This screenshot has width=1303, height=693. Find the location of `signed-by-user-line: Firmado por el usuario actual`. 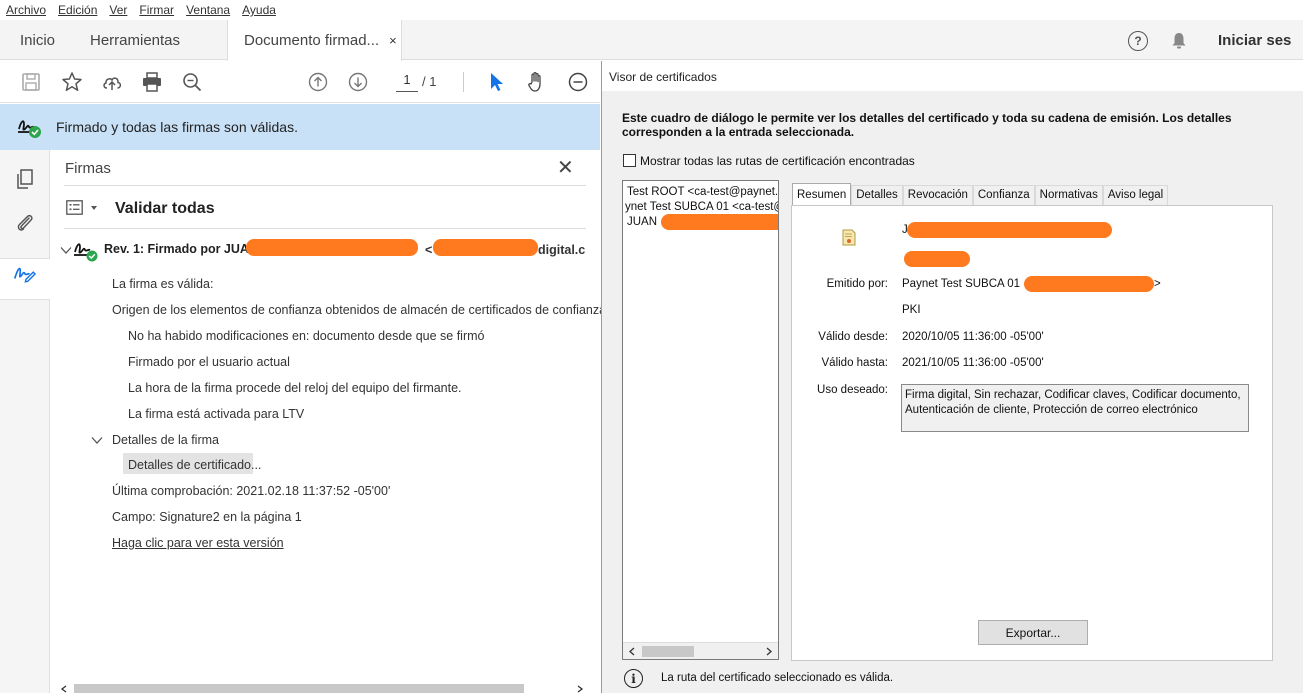

signed-by-user-line: Firmado por el usuario actual is located at coordinates (209, 362).